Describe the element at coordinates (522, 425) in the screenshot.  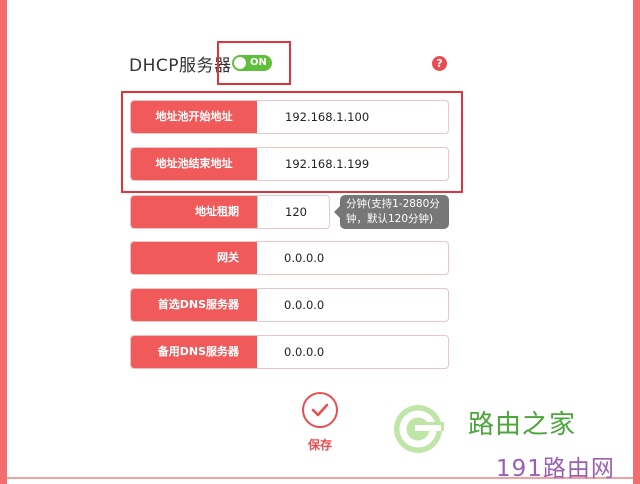
I see `watermark-text-brand: 路由之家` at that location.